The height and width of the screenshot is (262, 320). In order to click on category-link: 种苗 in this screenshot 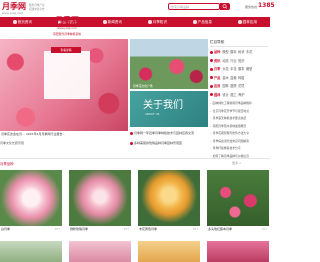, I will do `click(241, 78)`.